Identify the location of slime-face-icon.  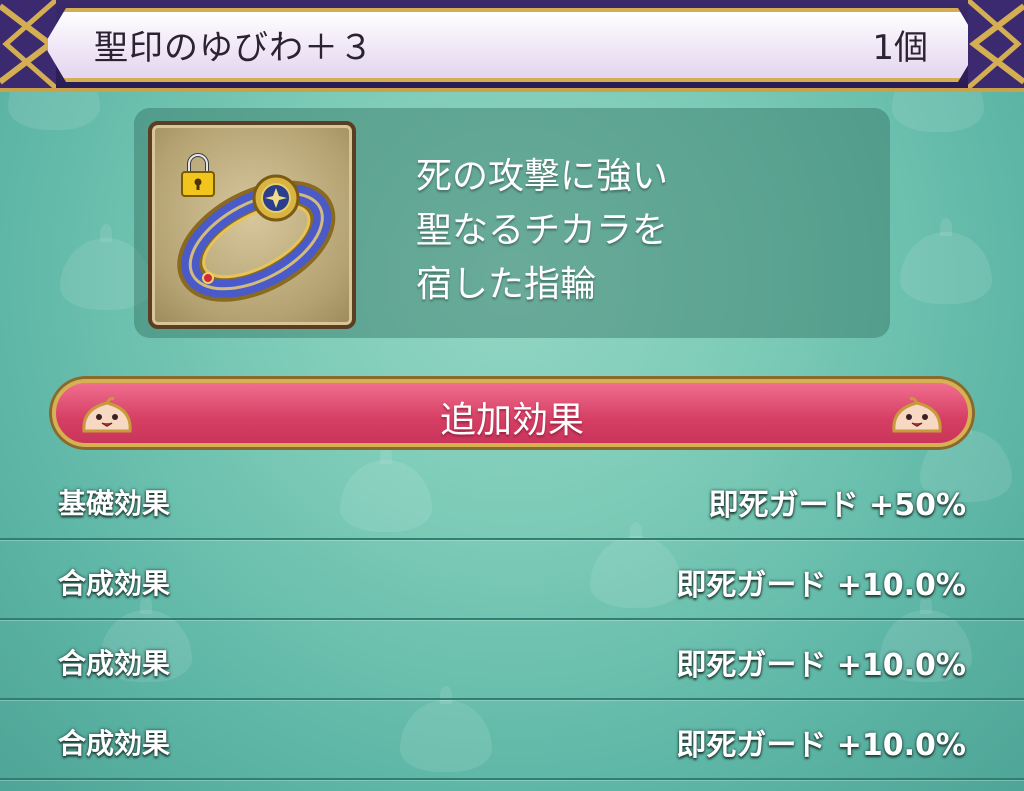
(917, 415).